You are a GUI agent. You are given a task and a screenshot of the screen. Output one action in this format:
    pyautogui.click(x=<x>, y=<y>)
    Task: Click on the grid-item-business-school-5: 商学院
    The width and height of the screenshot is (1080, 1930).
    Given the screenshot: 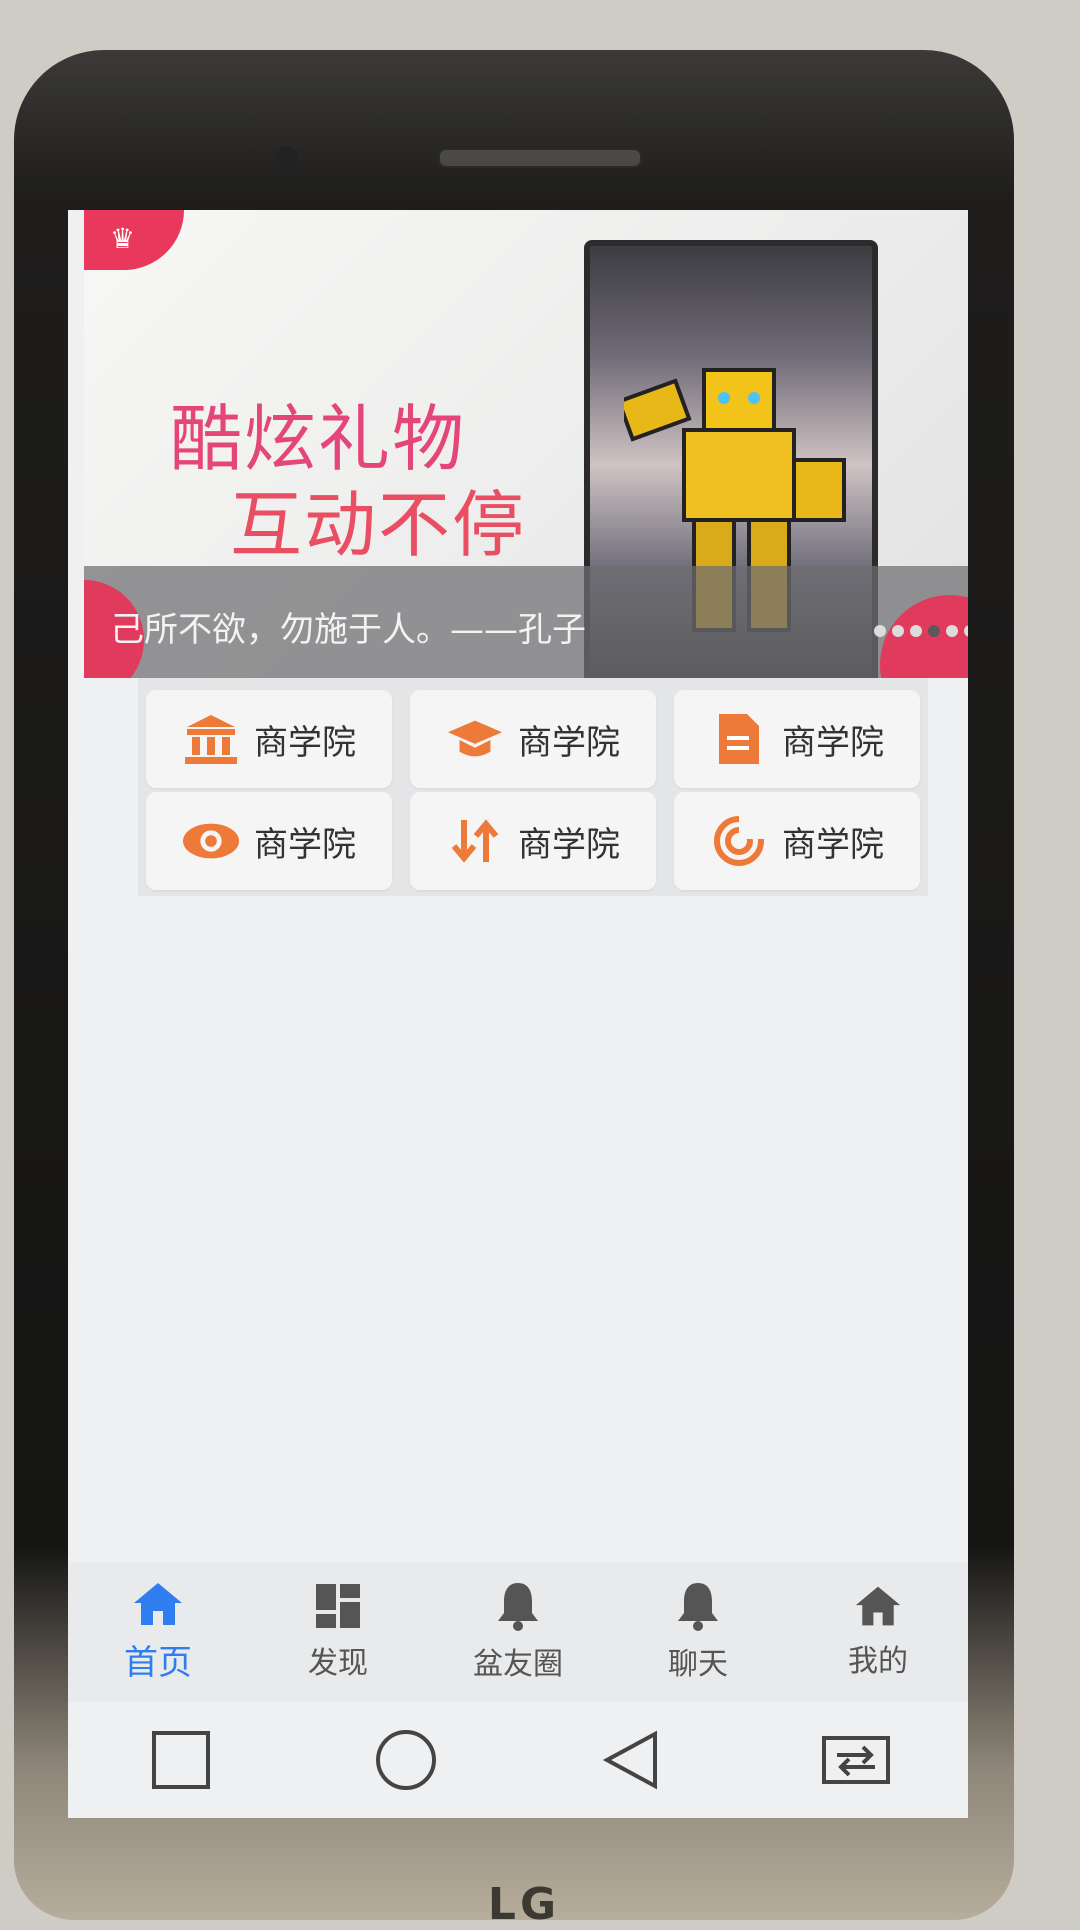 What is the action you would take?
    pyautogui.click(x=533, y=841)
    